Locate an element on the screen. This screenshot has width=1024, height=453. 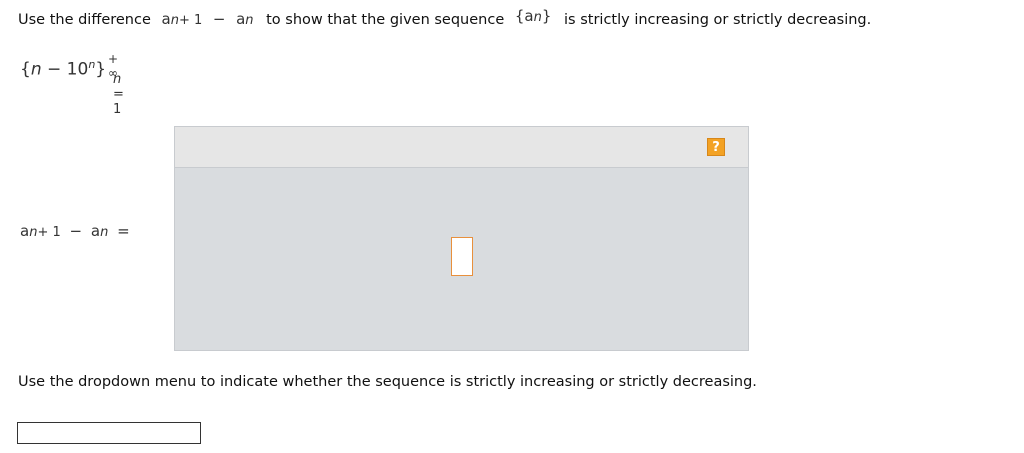
equals-sign: = is located at coordinates (123, 231).